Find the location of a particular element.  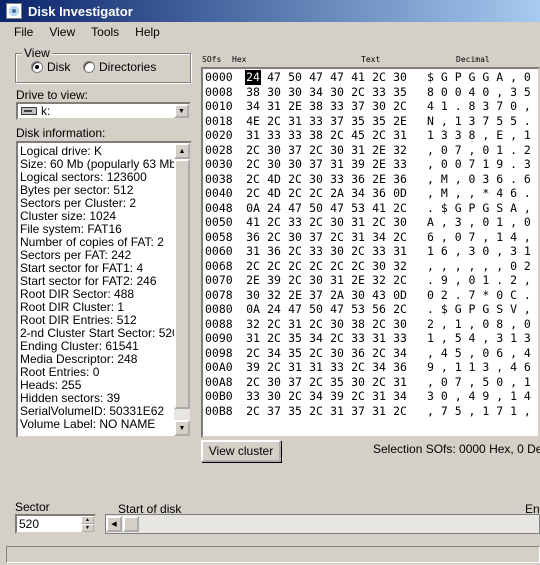

radio-disk-row: Disk is located at coordinates (50, 67).